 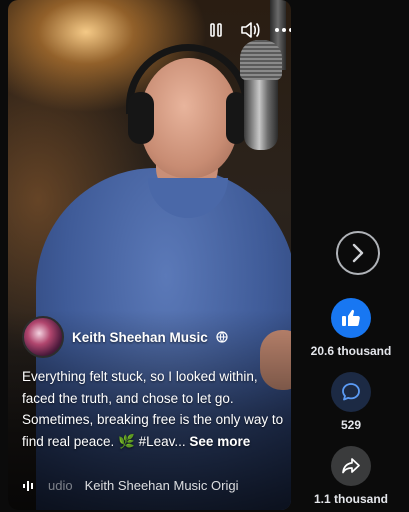 I want to click on like-action: 20.6 thousand, so click(x=351, y=328).